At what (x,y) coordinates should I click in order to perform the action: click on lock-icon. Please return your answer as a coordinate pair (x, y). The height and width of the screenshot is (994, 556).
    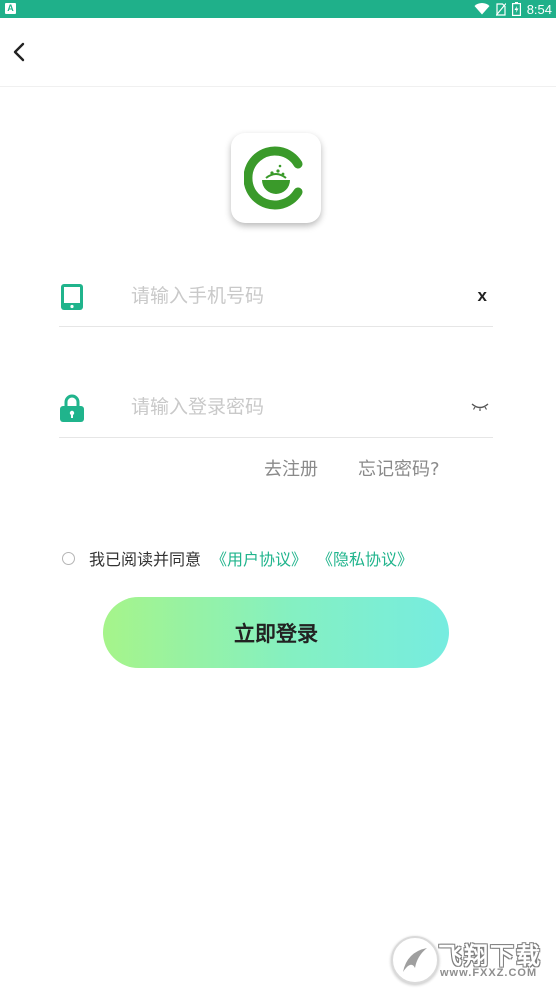
    Looking at the image, I should click on (72, 408).